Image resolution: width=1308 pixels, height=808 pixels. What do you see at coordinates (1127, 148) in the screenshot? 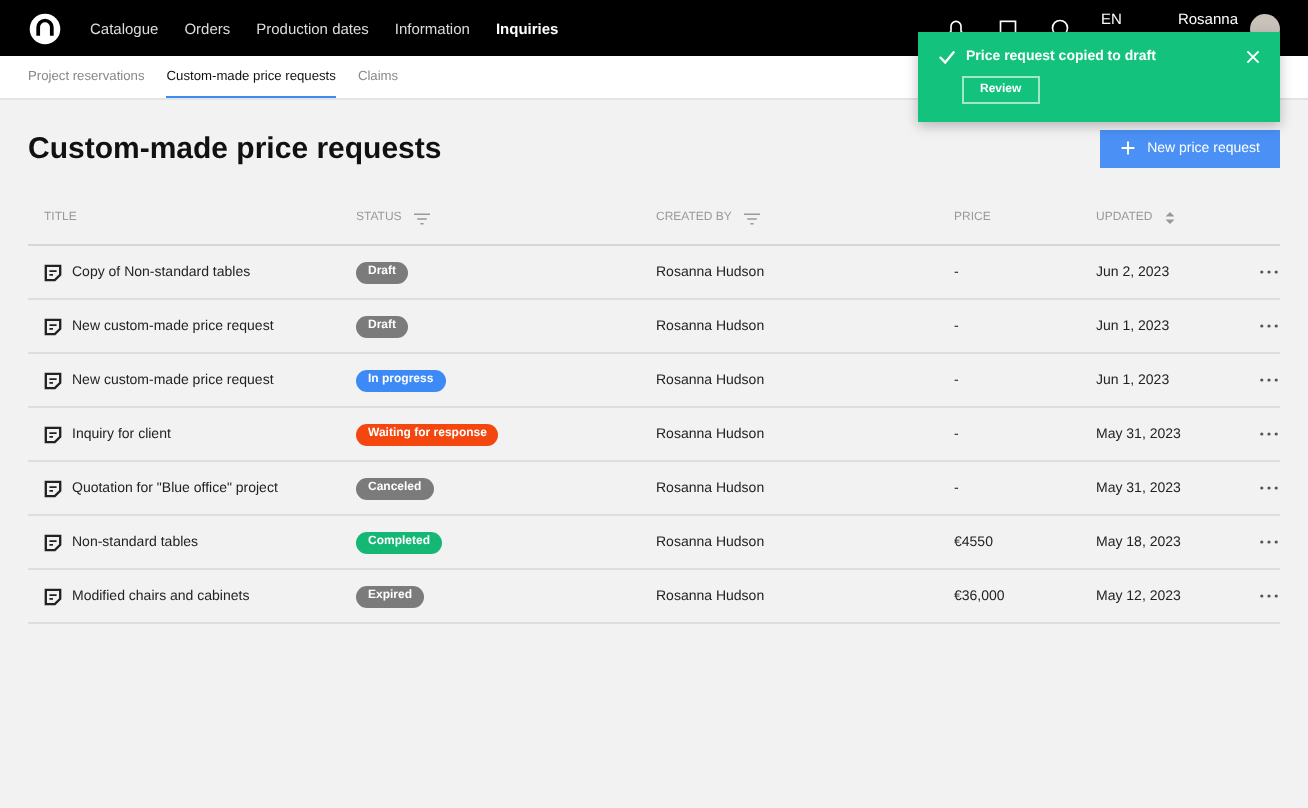
I see `plus-icon` at bounding box center [1127, 148].